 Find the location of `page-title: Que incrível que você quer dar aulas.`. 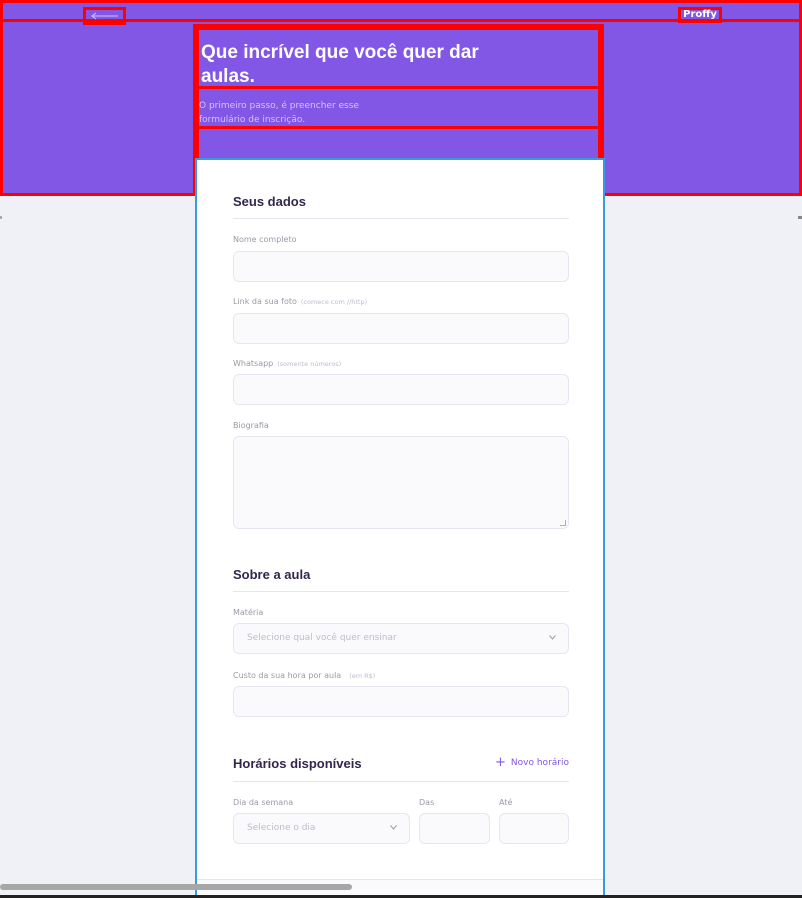

page-title: Que incrível que você quer dar aulas. is located at coordinates (340, 64).